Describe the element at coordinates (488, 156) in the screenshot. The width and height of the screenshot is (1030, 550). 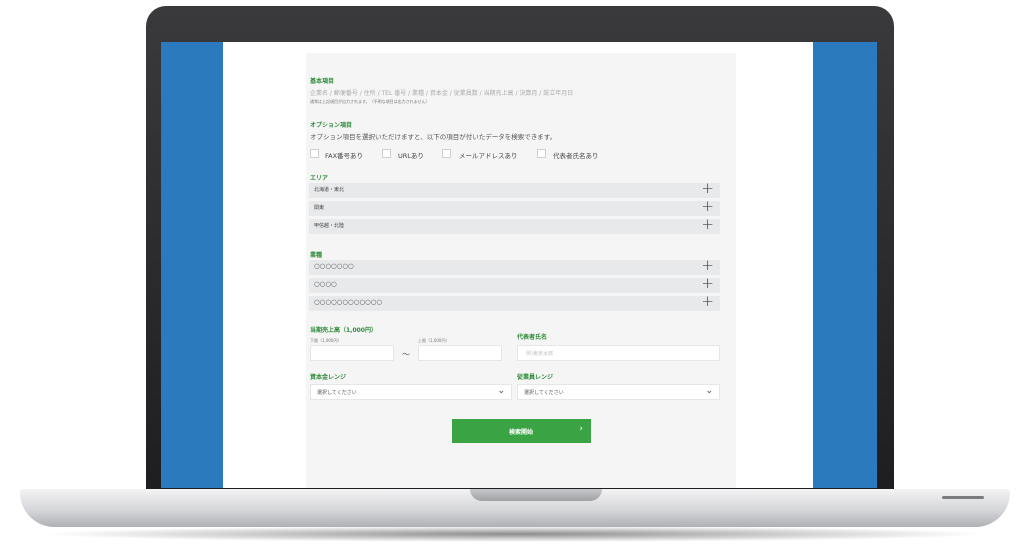
I see `option-email-label: メールアドレスあり` at that location.